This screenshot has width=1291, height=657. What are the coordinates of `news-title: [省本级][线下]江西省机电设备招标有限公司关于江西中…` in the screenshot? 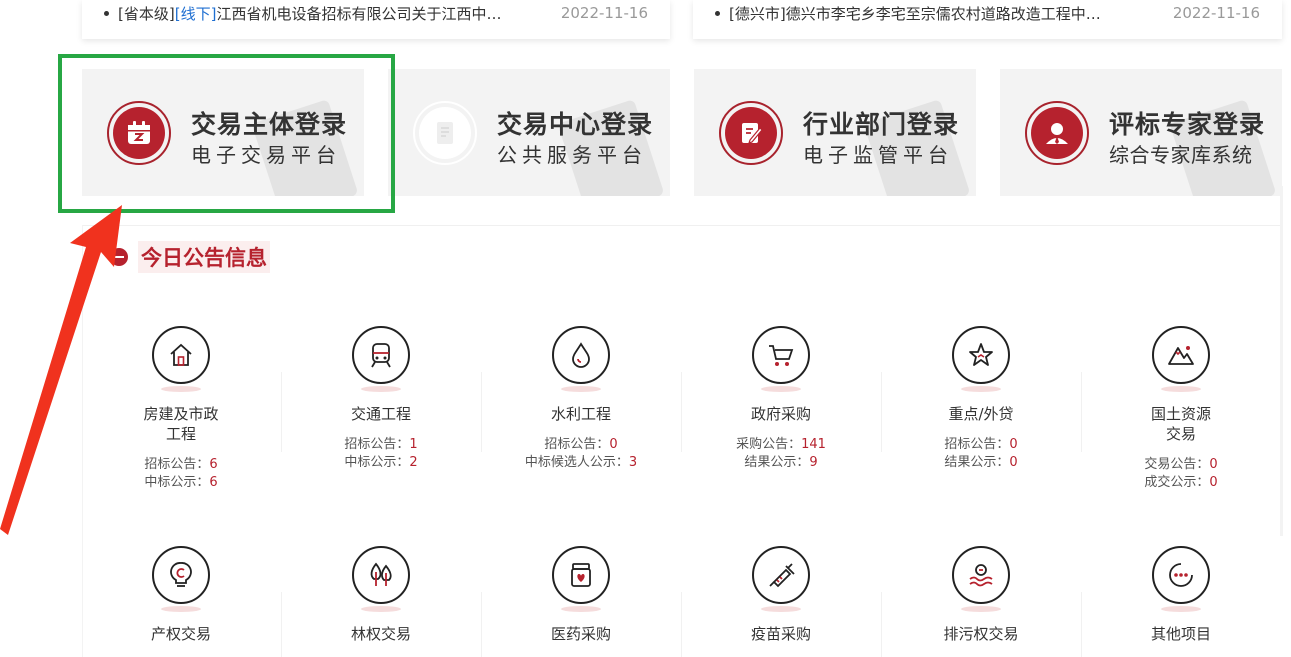 It's located at (332, 13).